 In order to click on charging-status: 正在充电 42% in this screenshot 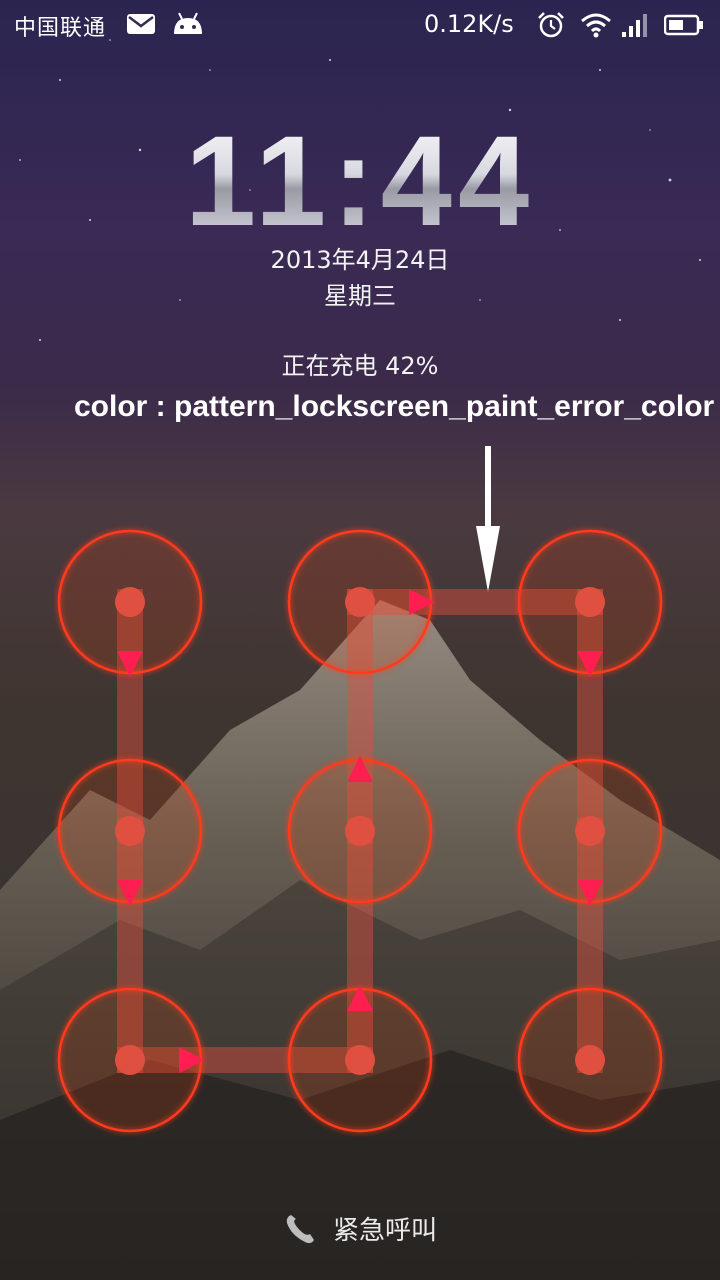, I will do `click(360, 366)`.